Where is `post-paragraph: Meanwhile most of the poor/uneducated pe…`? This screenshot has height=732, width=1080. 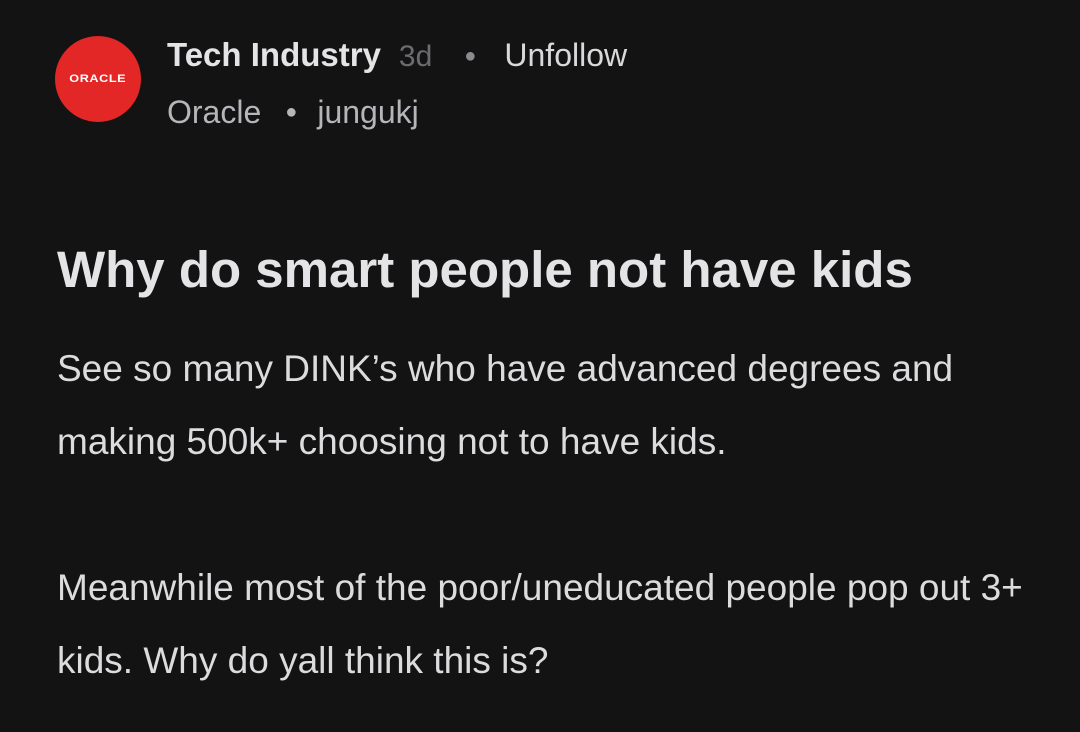 post-paragraph: Meanwhile most of the poor/uneducated pe… is located at coordinates (540, 624).